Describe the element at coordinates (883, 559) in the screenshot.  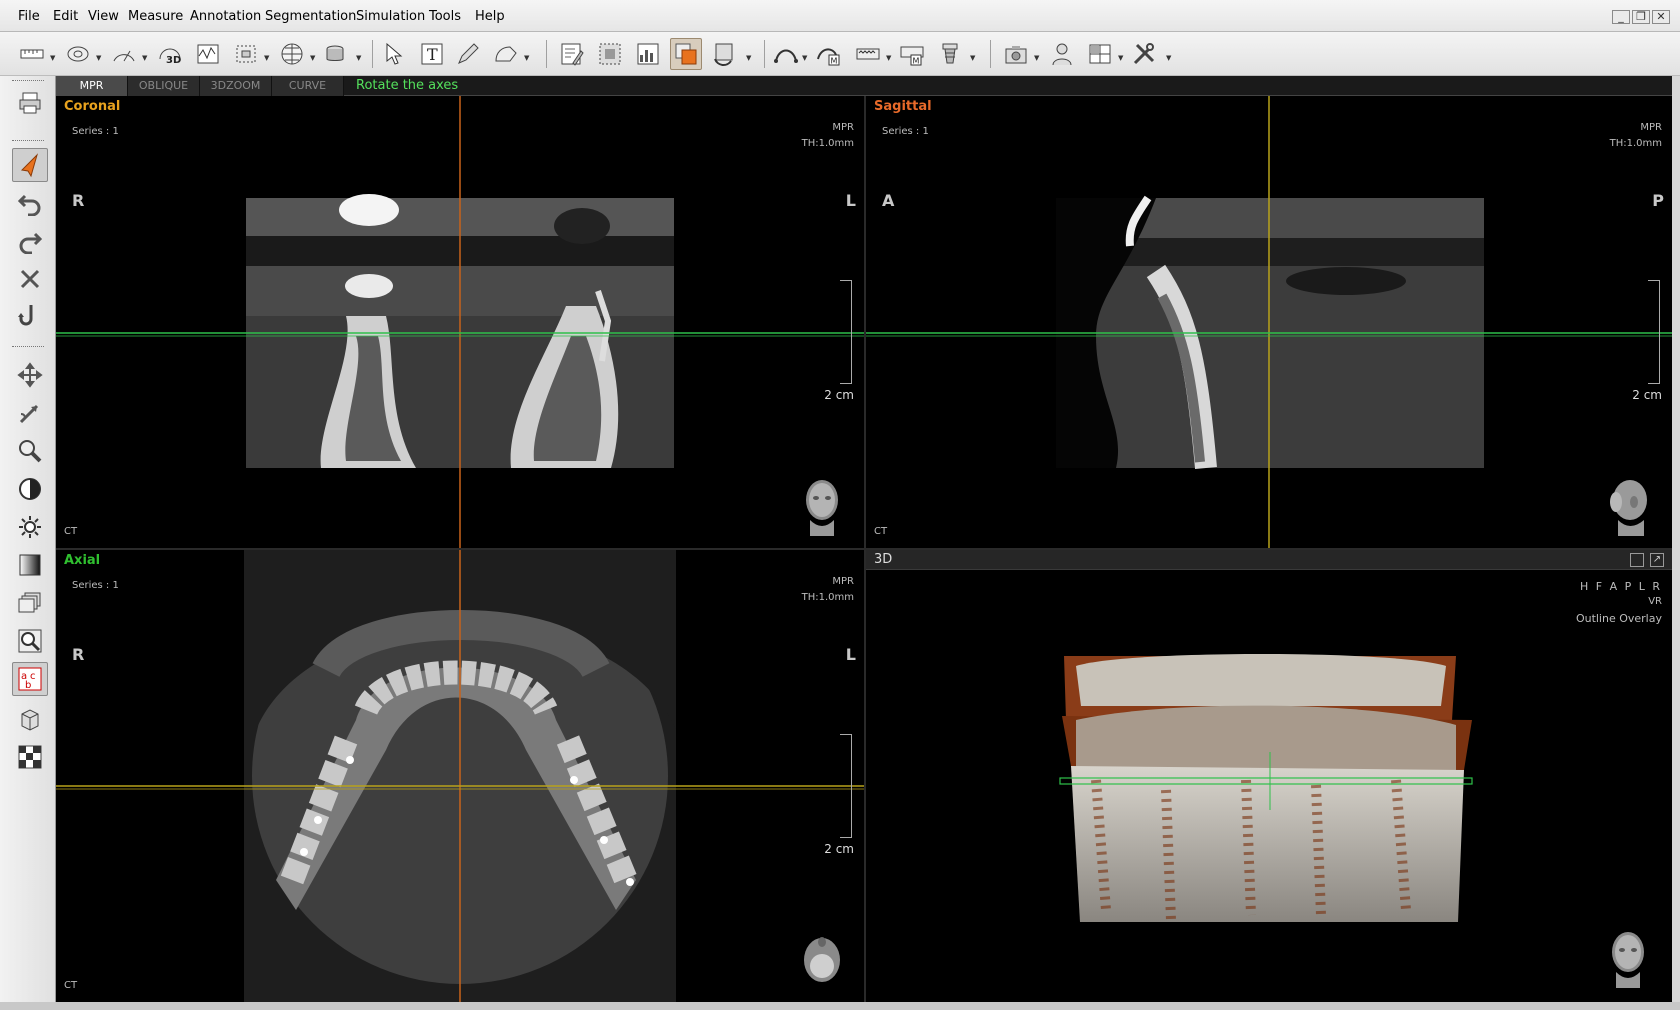
I see `3d-title: 3D` at that location.